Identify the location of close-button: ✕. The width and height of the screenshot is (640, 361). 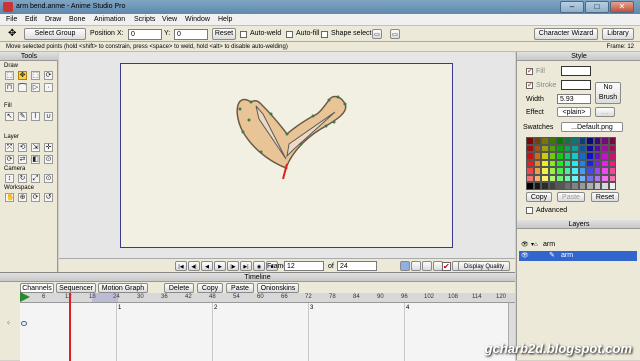
(622, 7).